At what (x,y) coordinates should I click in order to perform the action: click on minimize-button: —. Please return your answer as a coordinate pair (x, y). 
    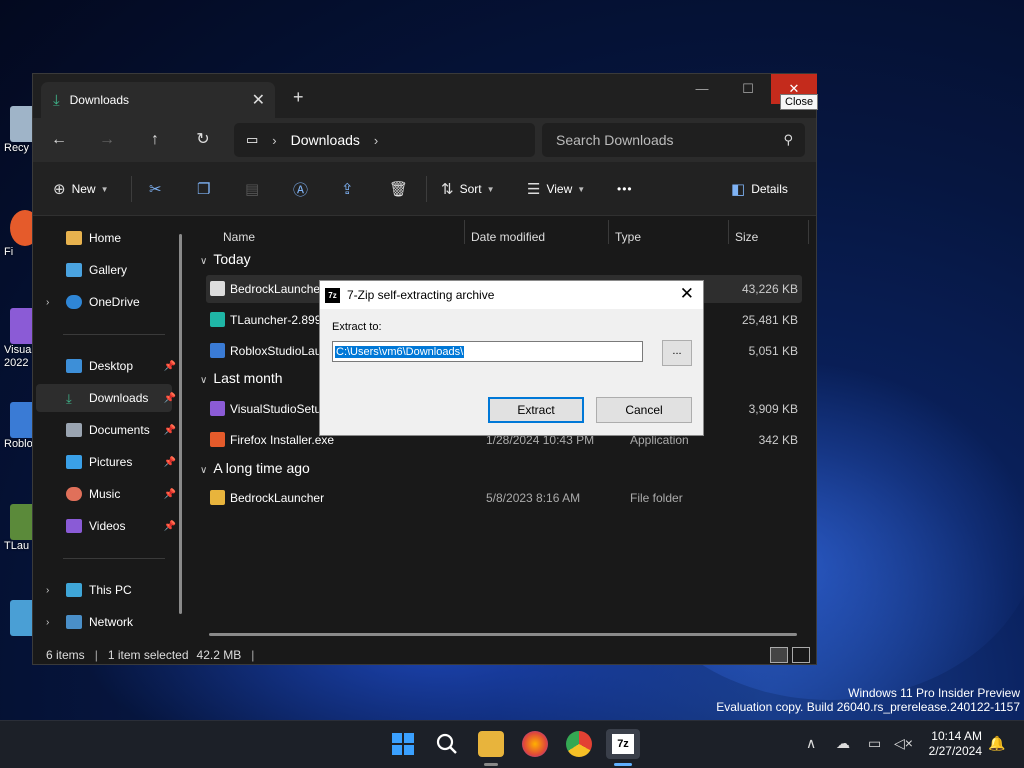
    Looking at the image, I should click on (702, 89).